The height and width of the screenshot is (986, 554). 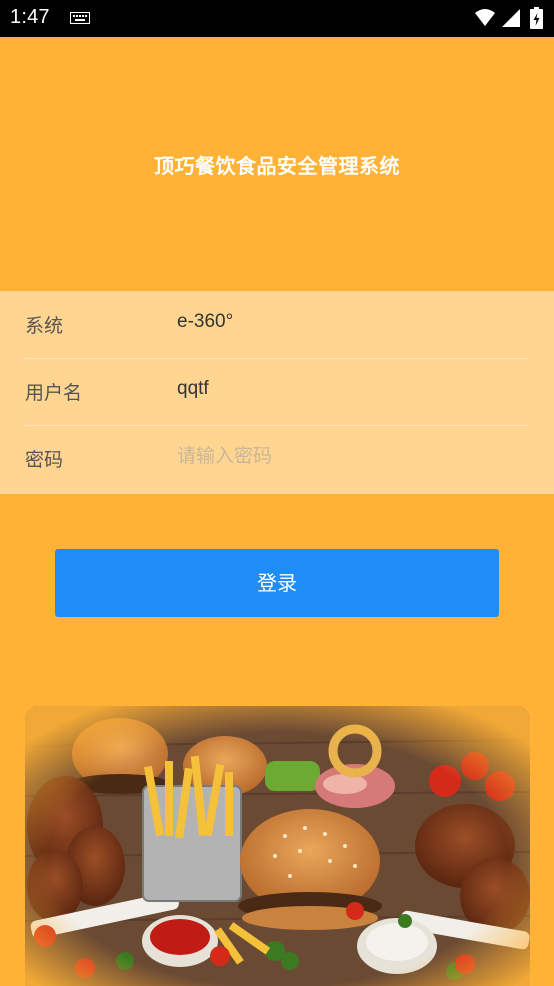 I want to click on signal-icon, so click(x=511, y=18).